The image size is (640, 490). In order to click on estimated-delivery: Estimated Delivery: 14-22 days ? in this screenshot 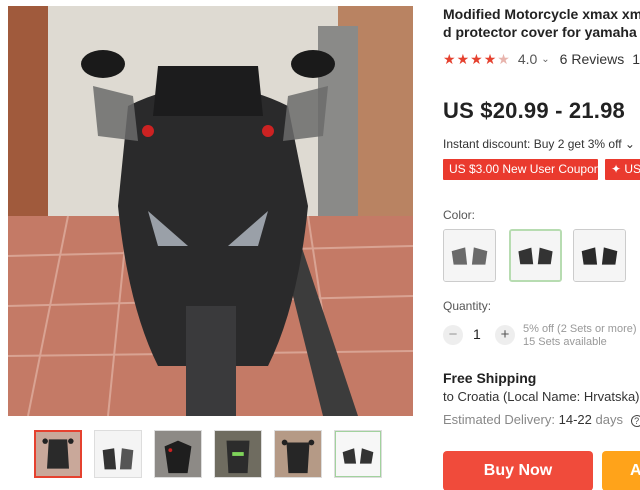, I will do `click(541, 419)`.